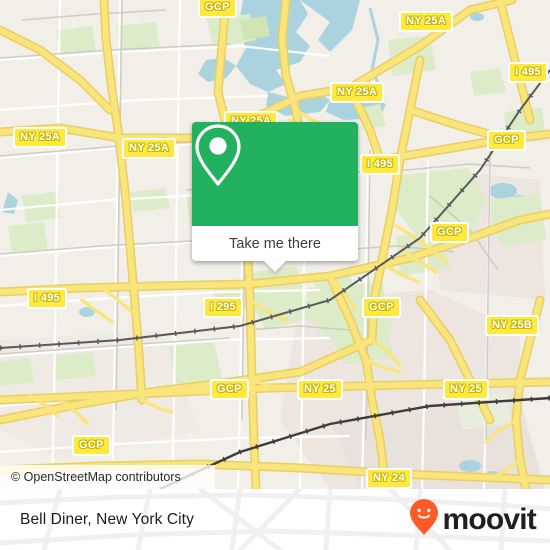  I want to click on road-shield: NY 25B, so click(512, 325).